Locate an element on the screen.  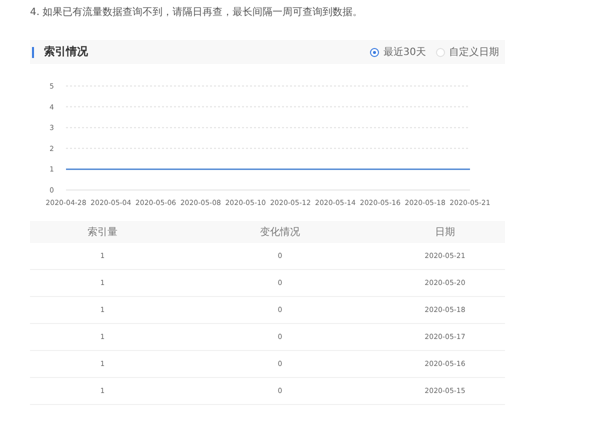
range-option: 最近30天 is located at coordinates (398, 52).